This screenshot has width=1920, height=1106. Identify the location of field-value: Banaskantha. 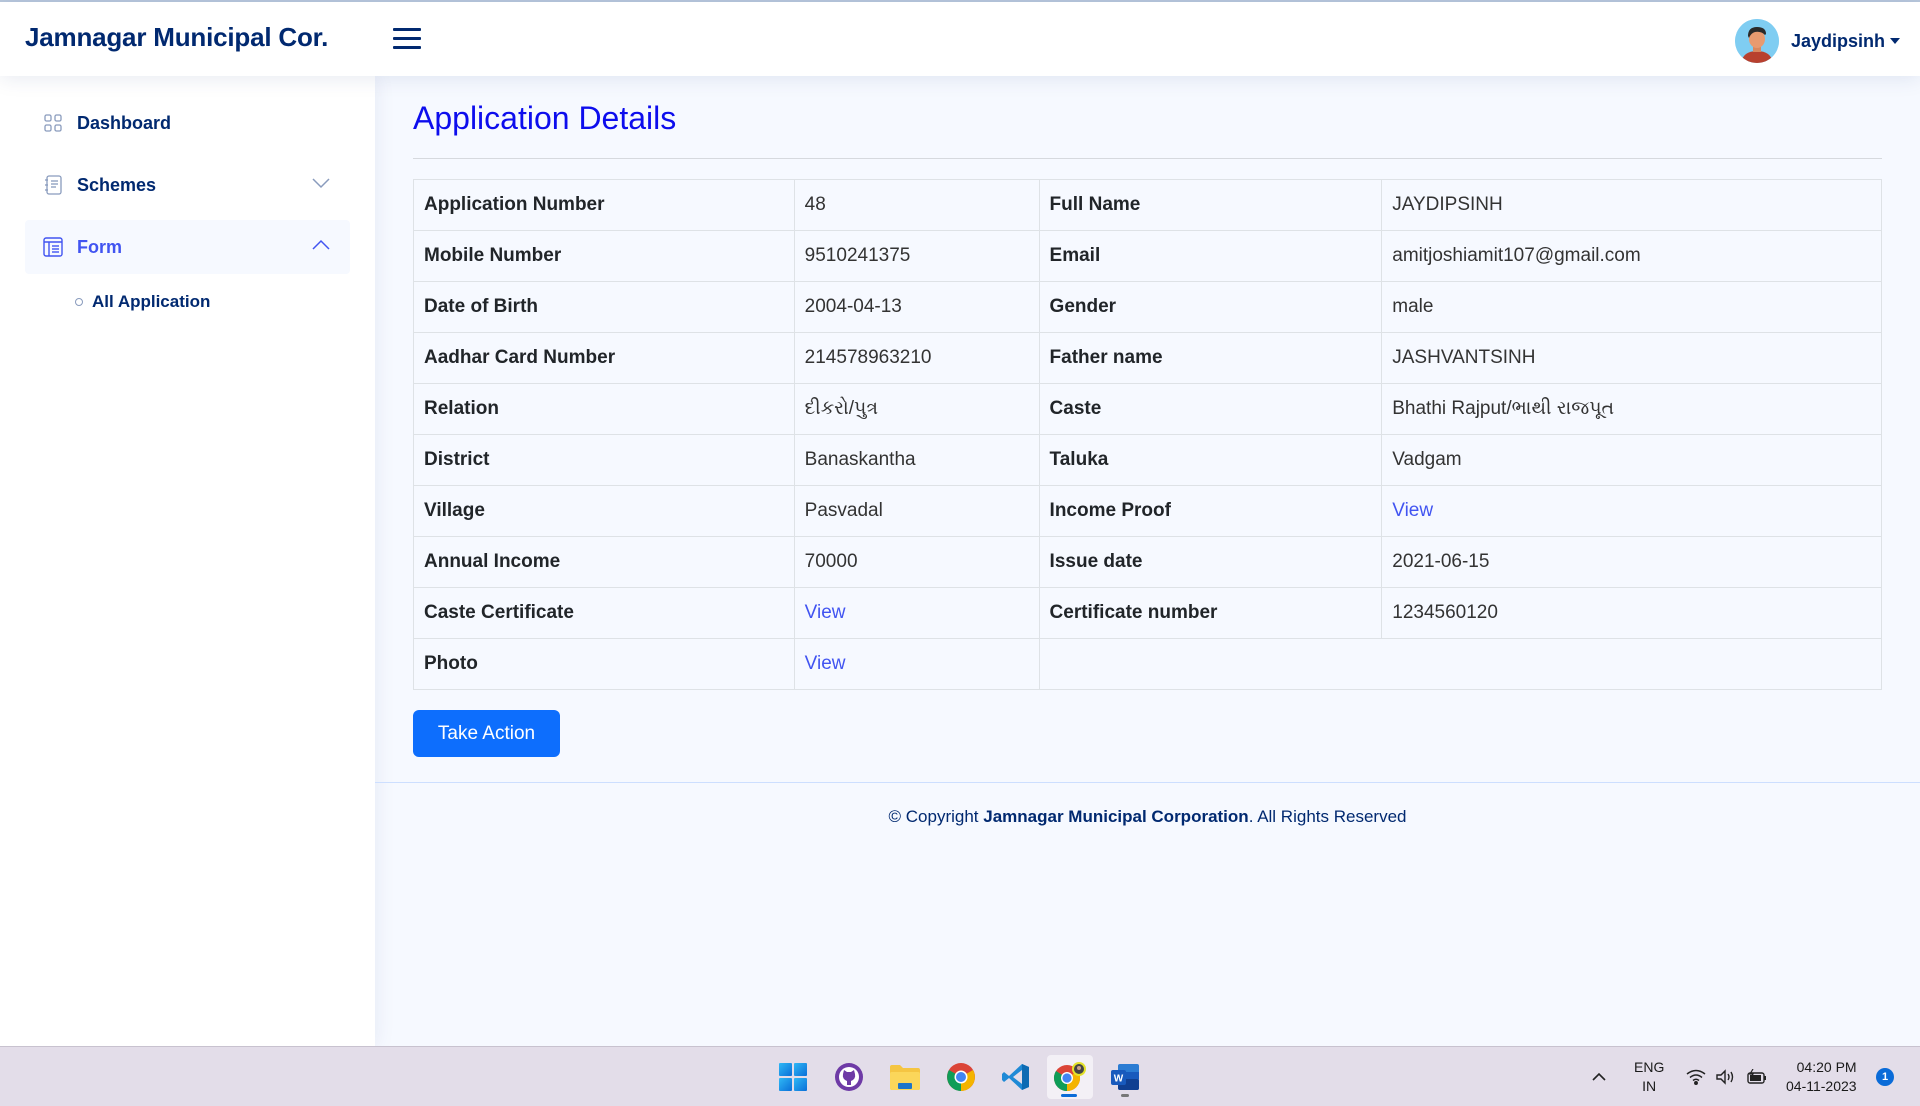
(916, 460).